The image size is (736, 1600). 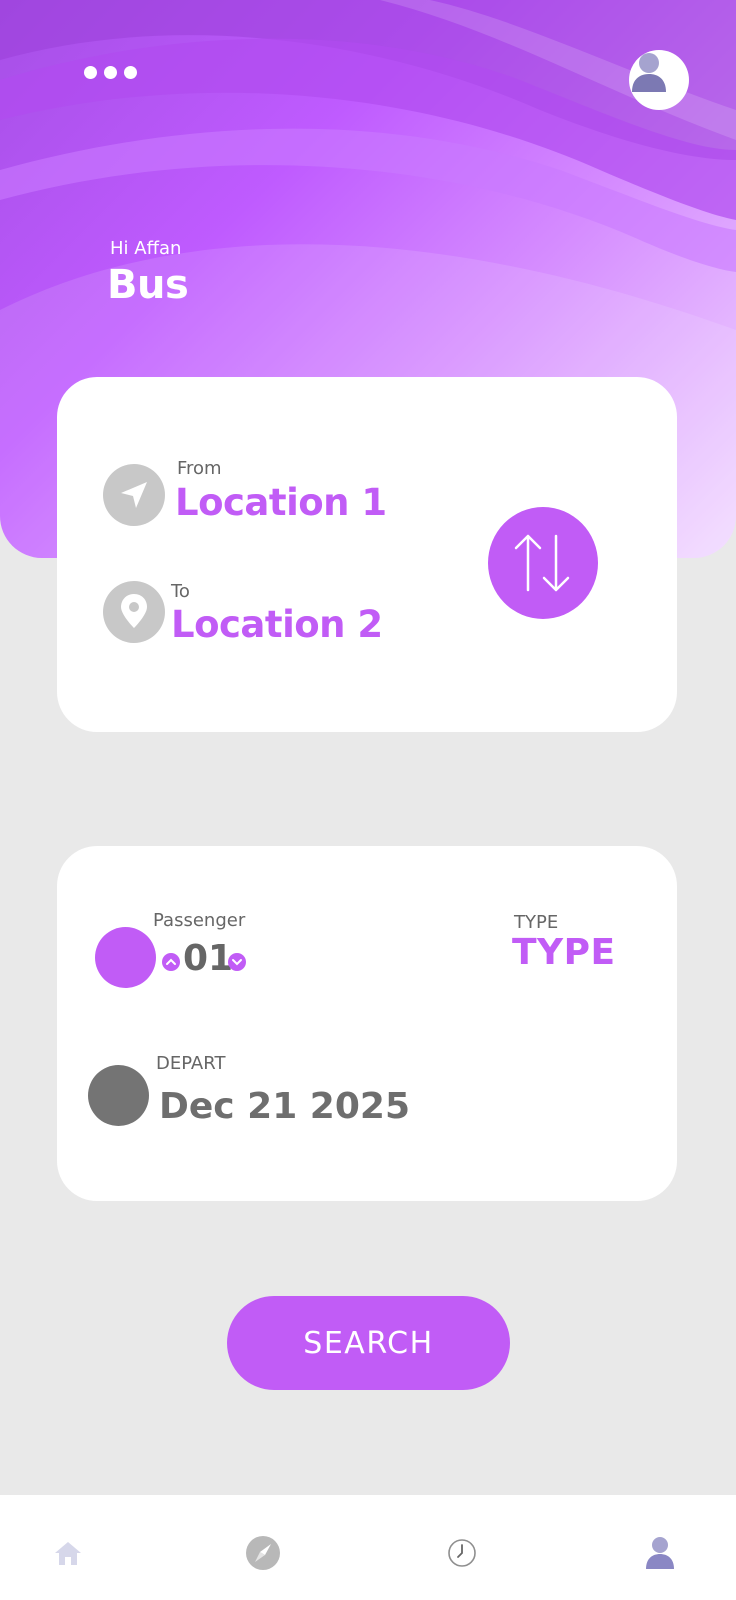 What do you see at coordinates (134, 612) in the screenshot?
I see `location-pin-icon` at bounding box center [134, 612].